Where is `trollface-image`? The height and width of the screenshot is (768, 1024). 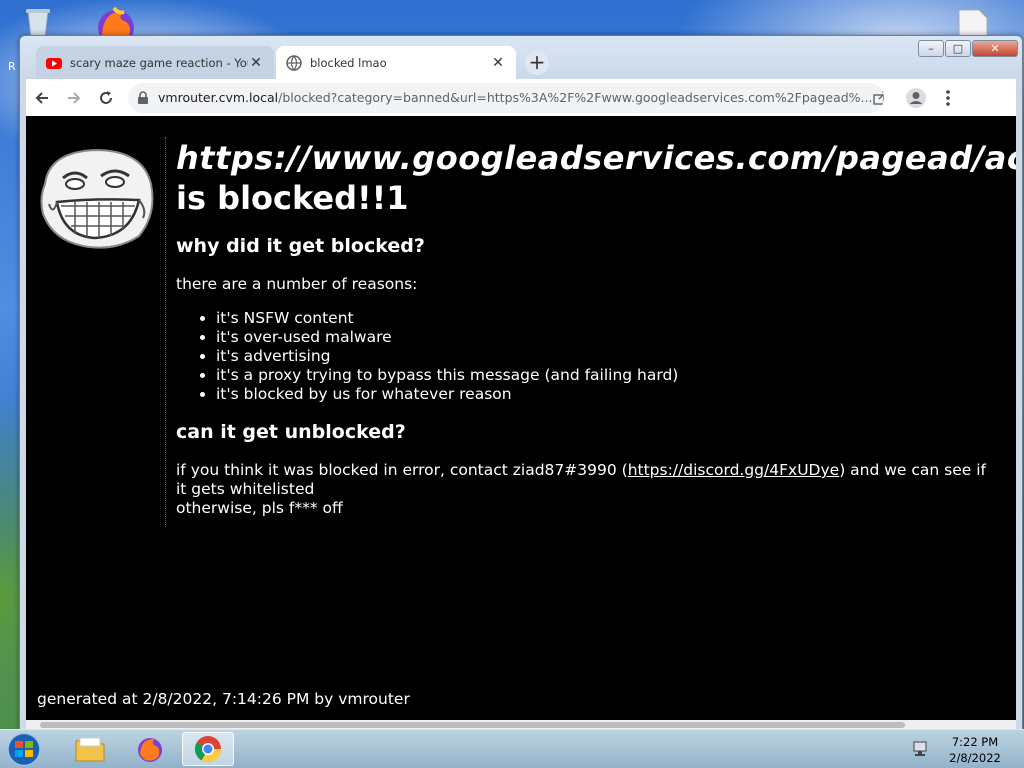 trollface-image is located at coordinates (97, 198).